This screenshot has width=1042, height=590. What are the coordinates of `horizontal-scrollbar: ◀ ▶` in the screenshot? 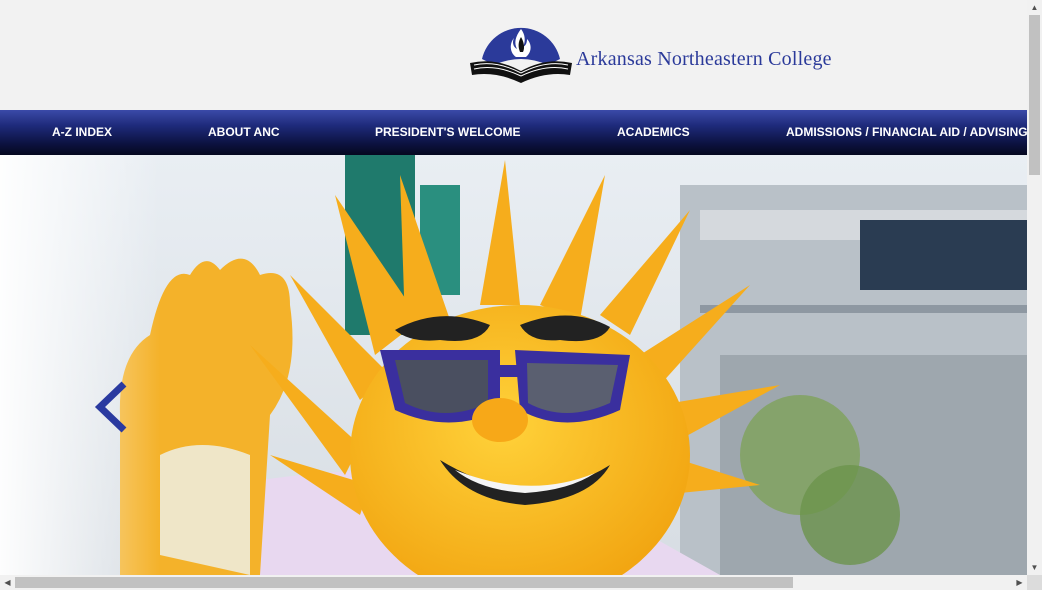 It's located at (513, 582).